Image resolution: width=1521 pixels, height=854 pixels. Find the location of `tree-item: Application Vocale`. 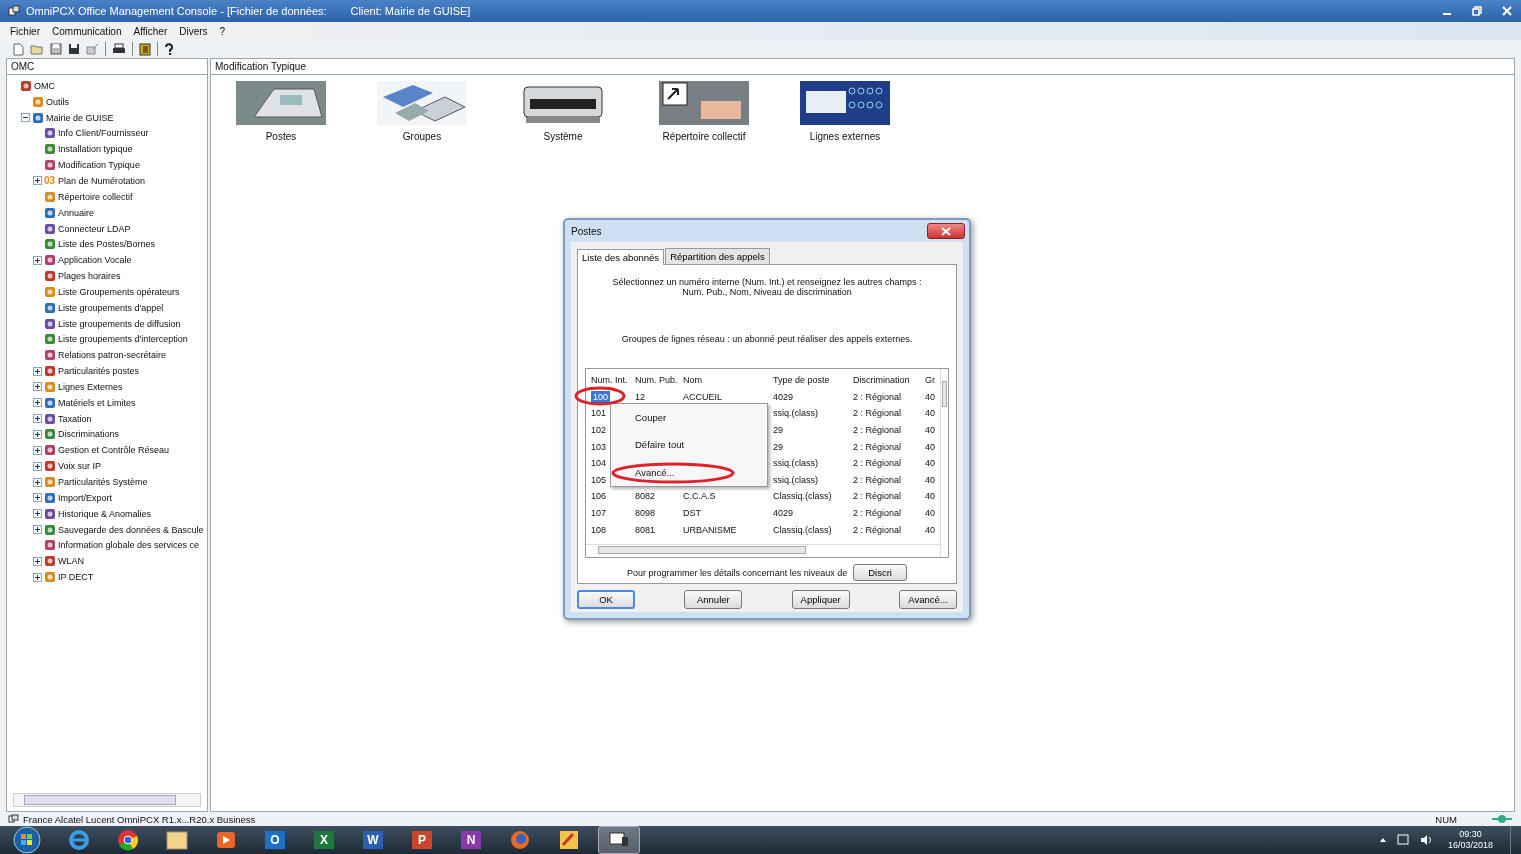

tree-item: Application Vocale is located at coordinates (95, 260).